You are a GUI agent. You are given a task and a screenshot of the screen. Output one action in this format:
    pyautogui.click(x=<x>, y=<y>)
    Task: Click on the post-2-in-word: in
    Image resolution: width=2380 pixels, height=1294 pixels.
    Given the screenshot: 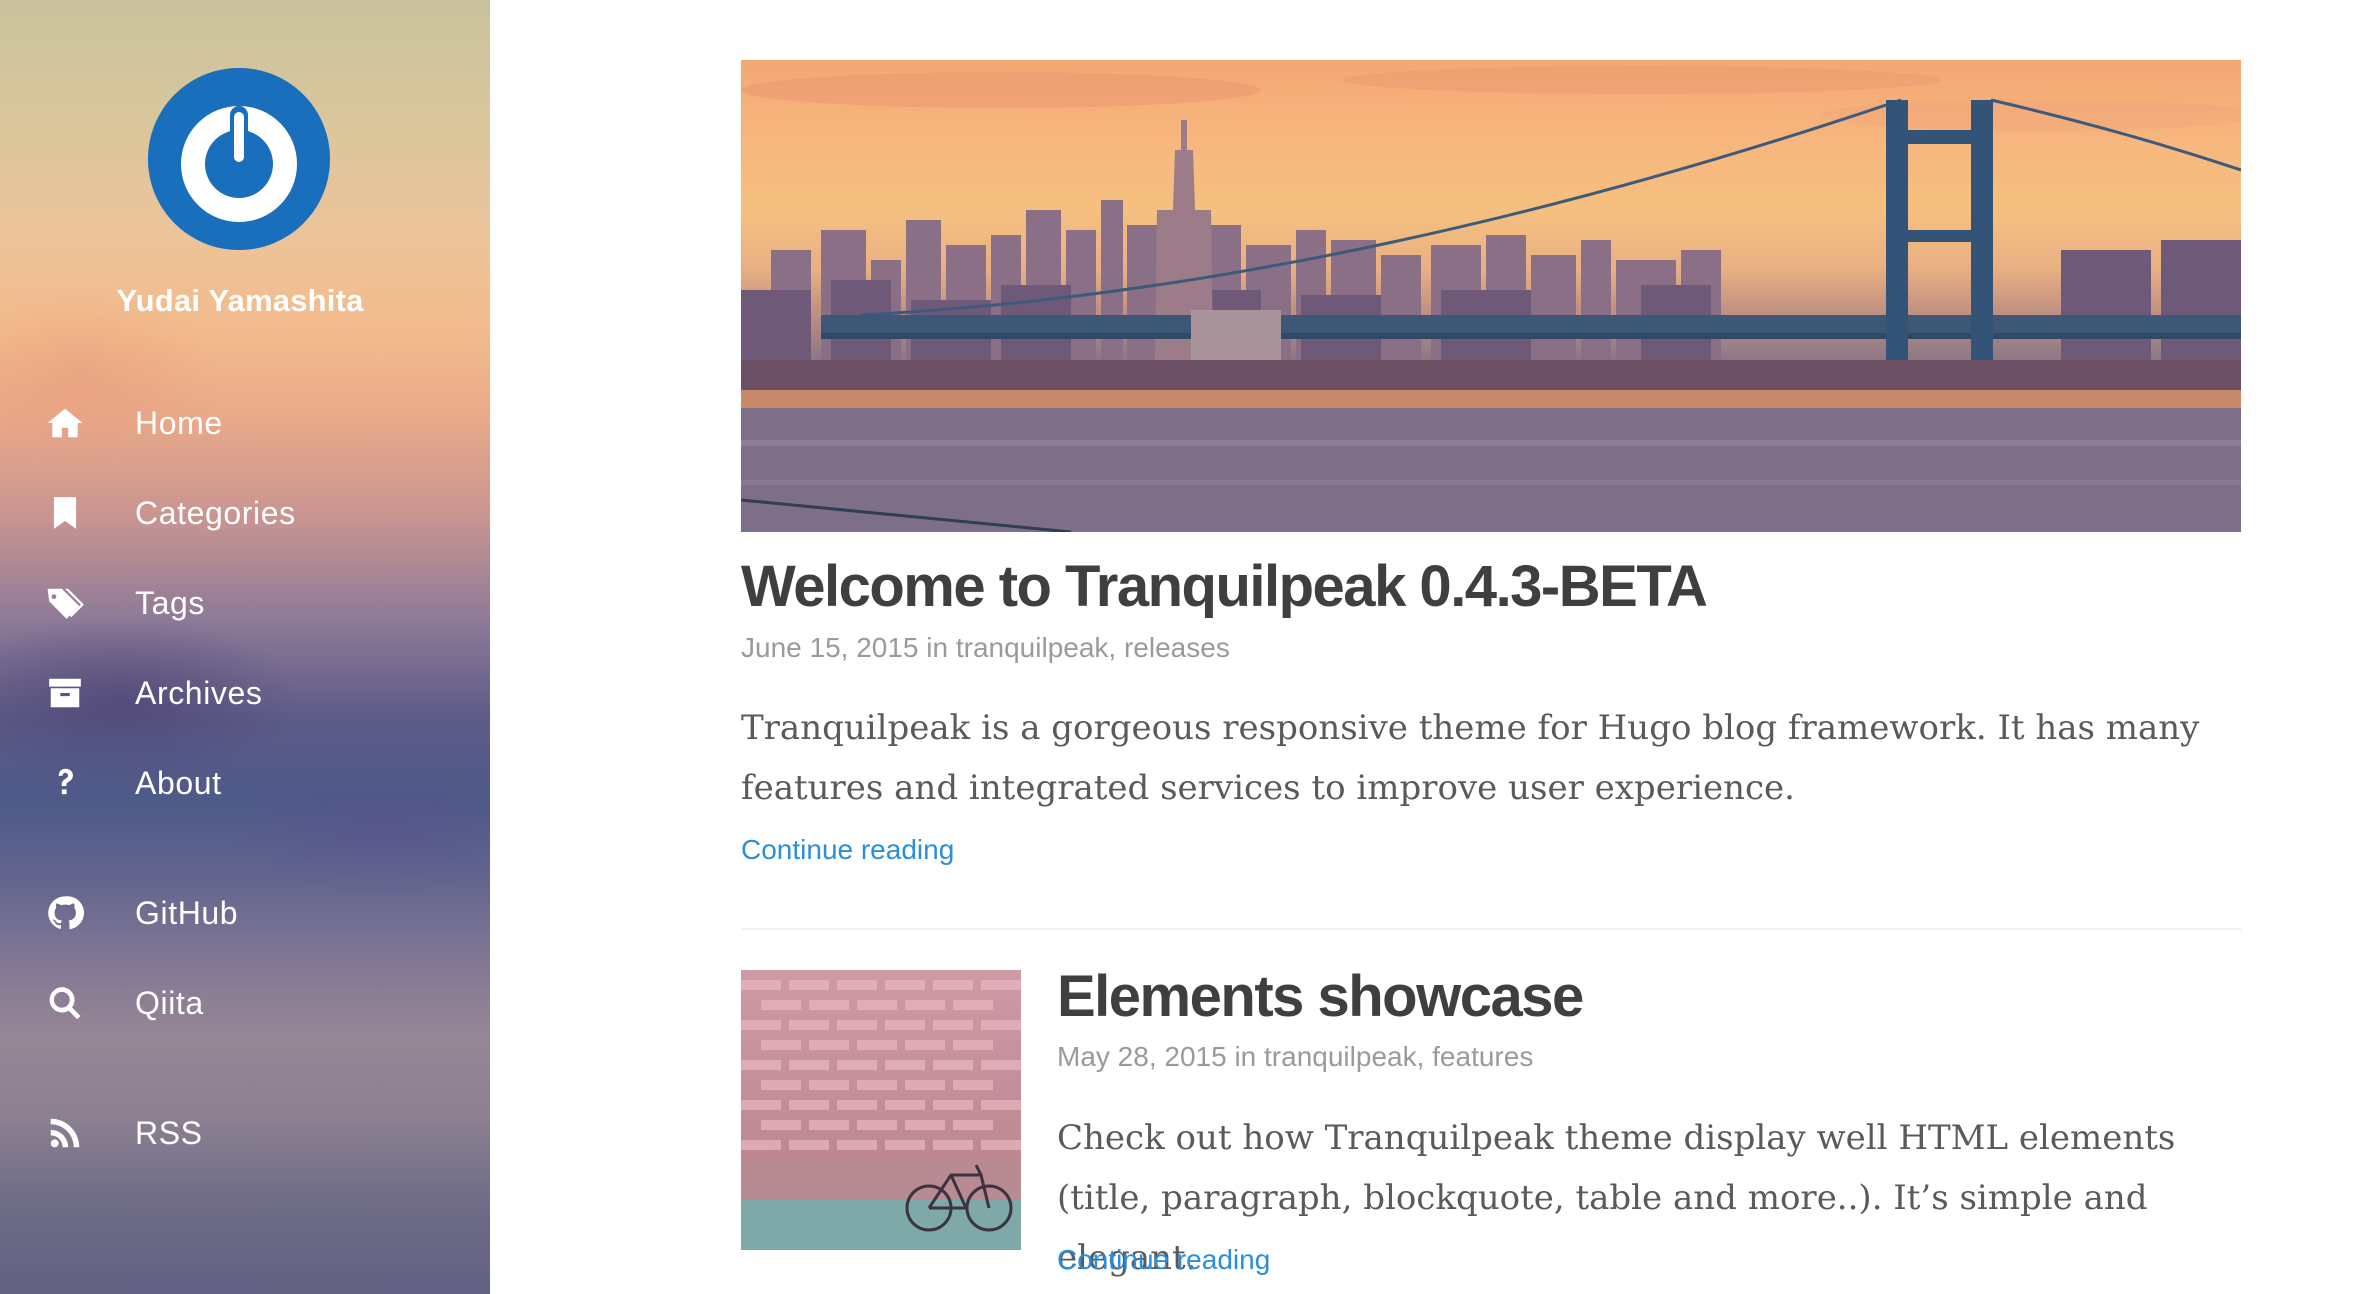 What is the action you would take?
    pyautogui.click(x=1245, y=1056)
    